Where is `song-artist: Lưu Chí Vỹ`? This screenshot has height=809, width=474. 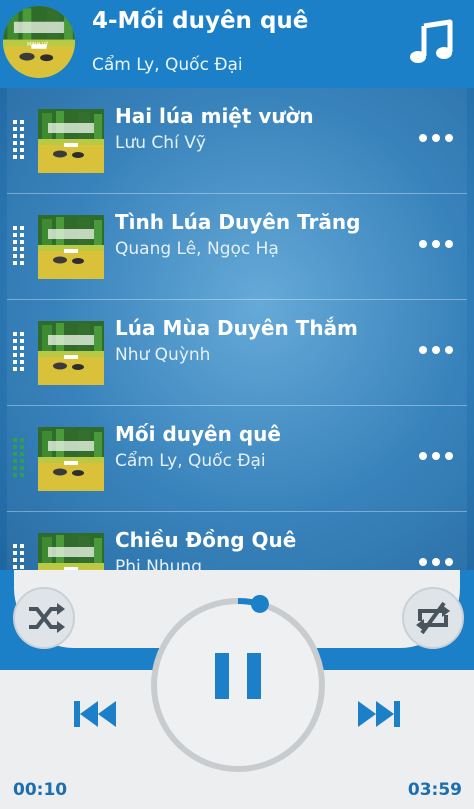 song-artist: Lưu Chí Vỹ is located at coordinates (160, 143).